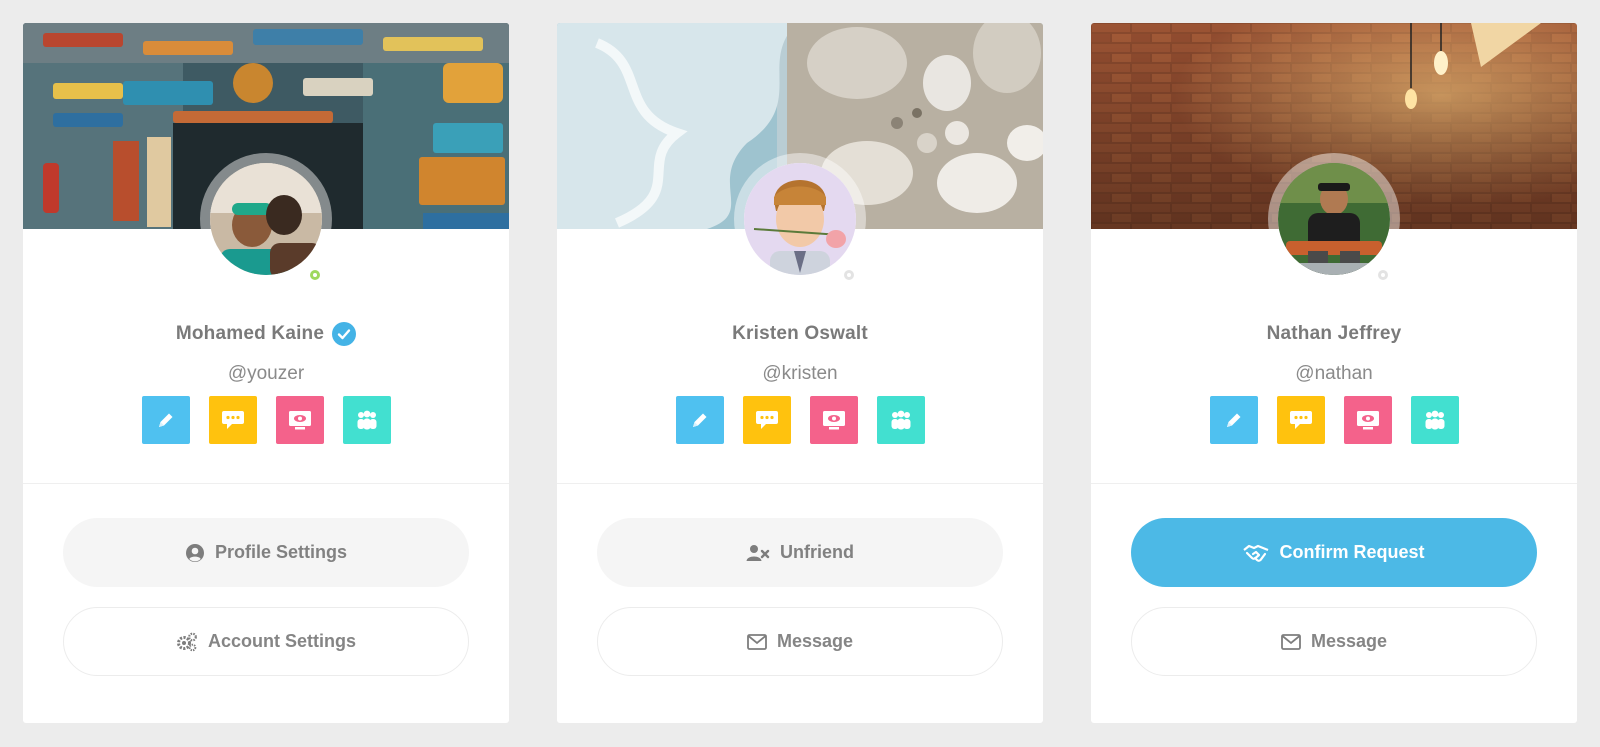 This screenshot has width=1600, height=747. What do you see at coordinates (281, 552) in the screenshot?
I see `profile-settings-label: Profile Settings` at bounding box center [281, 552].